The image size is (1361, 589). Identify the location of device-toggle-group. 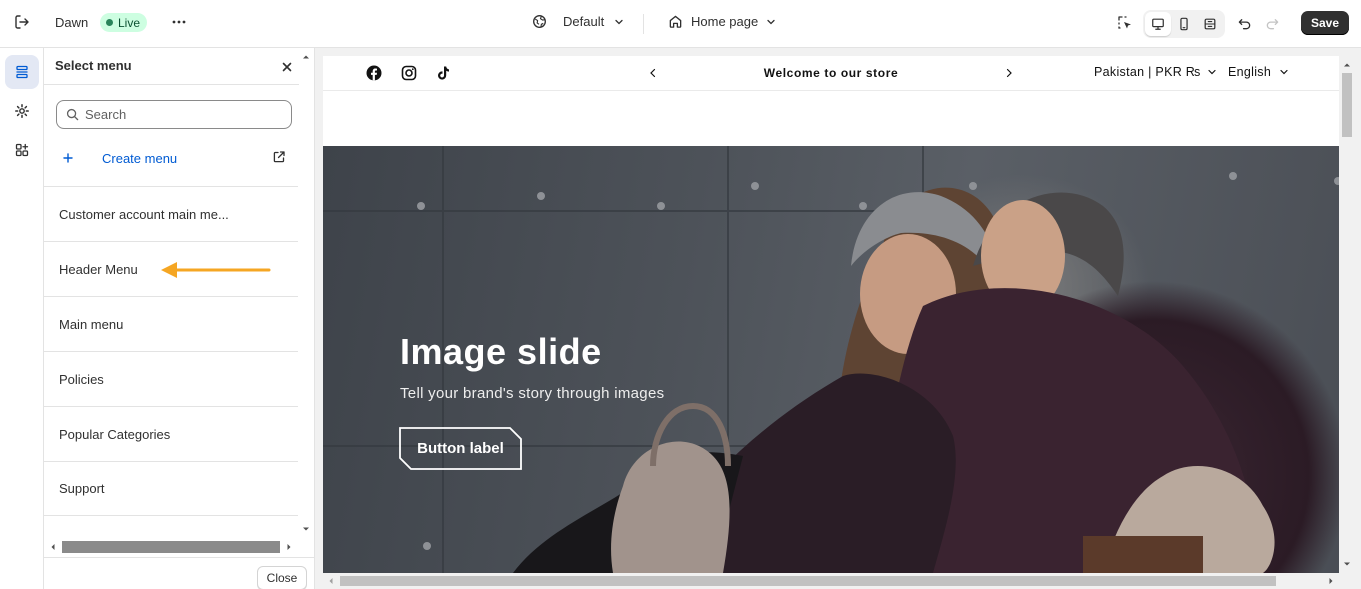
(1184, 24).